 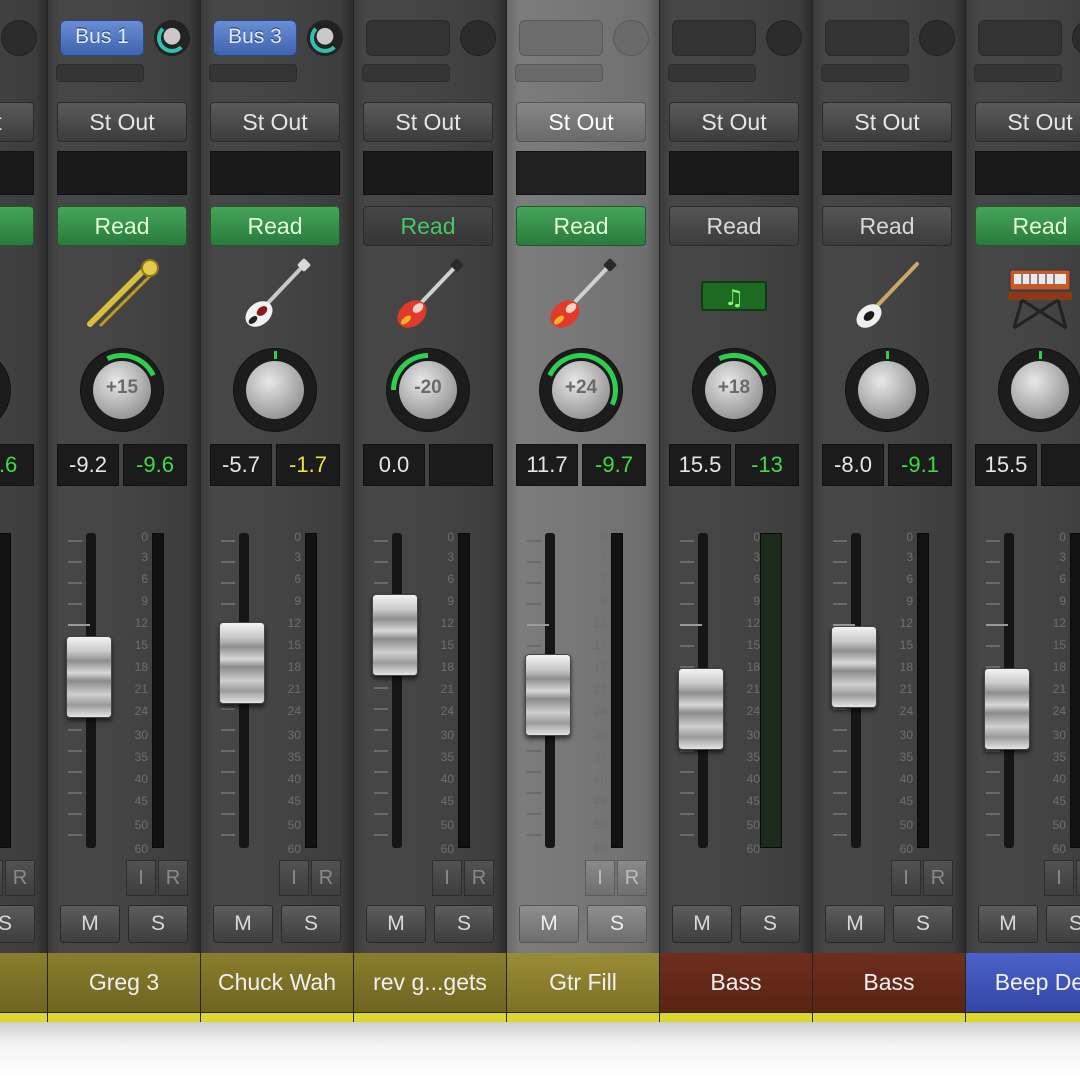 What do you see at coordinates (397, 690) in the screenshot?
I see `fader-track` at bounding box center [397, 690].